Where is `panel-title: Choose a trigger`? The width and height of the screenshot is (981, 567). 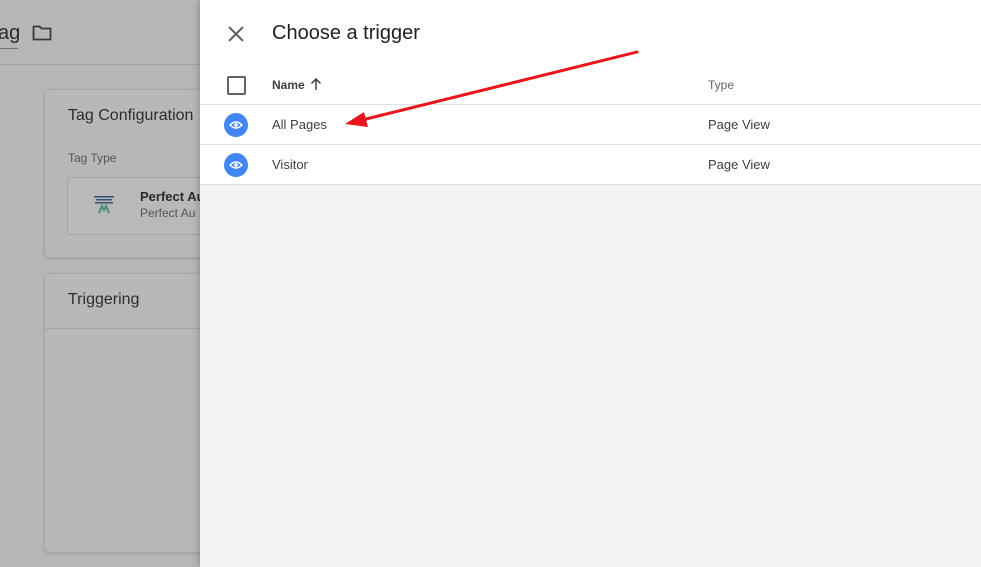
panel-title: Choose a trigger is located at coordinates (346, 33).